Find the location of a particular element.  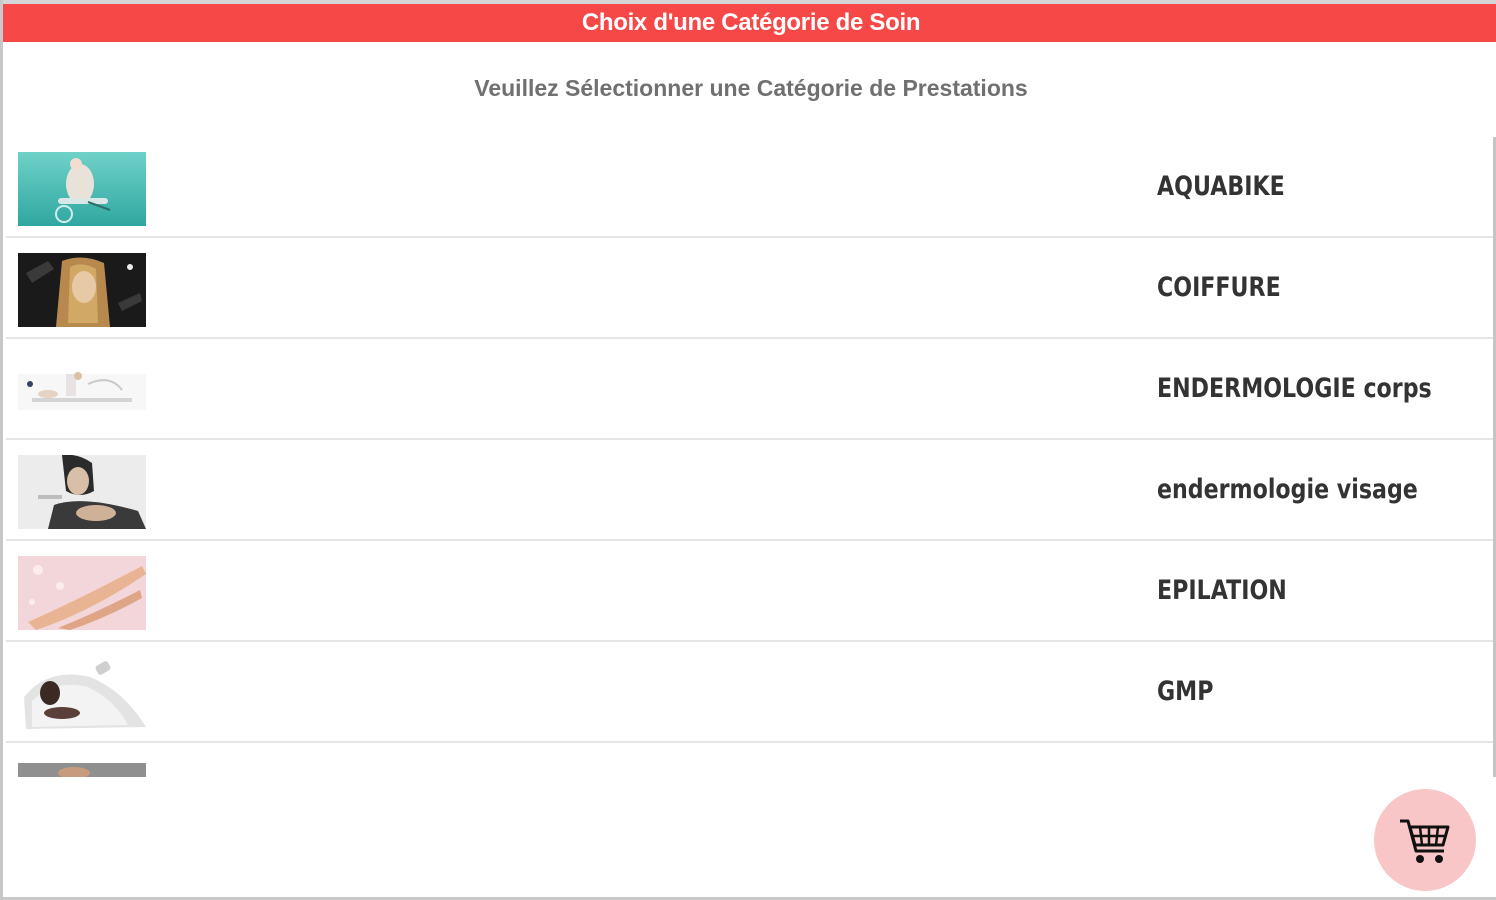

coiffure-image is located at coordinates (82, 290).